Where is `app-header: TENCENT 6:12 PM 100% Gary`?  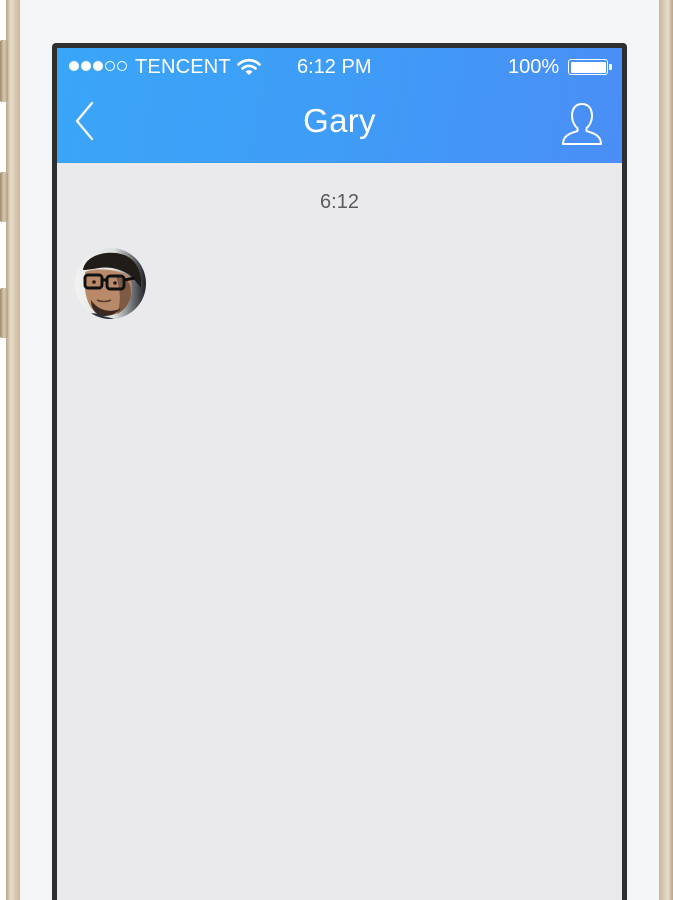
app-header: TENCENT 6:12 PM 100% Gary is located at coordinates (339, 105).